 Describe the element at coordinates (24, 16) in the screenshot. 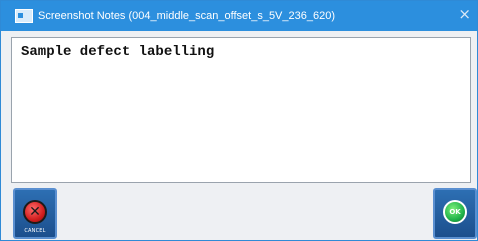

I see `window-icon` at that location.